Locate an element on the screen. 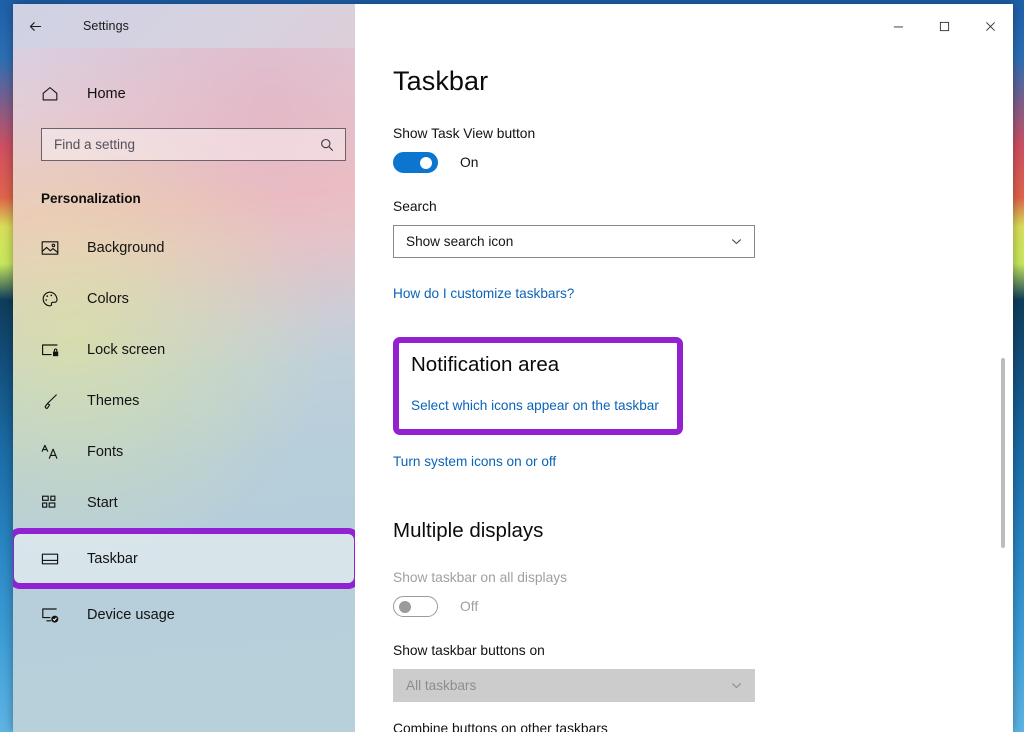 The image size is (1024, 732). select-icons-link: Select which icons appear on the taskbar is located at coordinates (535, 405).